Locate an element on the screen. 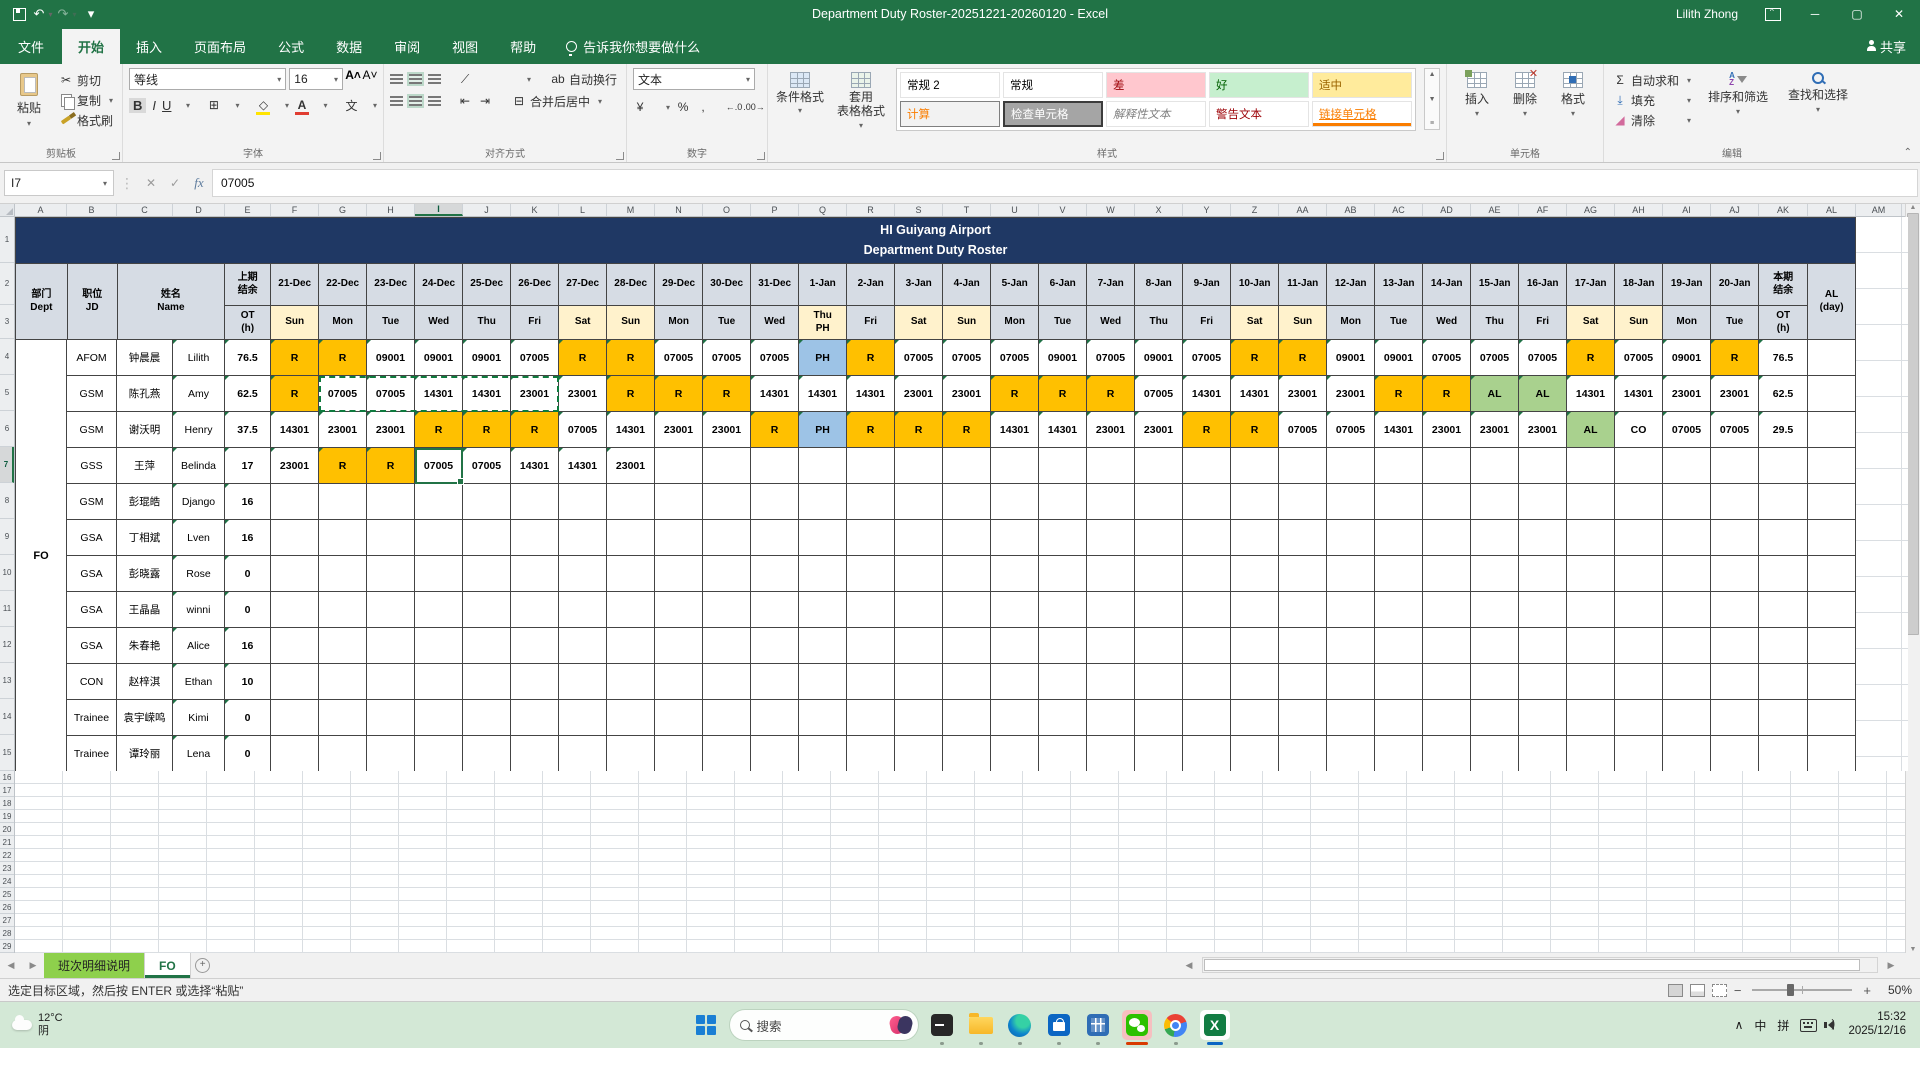 The image size is (1920, 1080). roster-cell: 钟晨晨 is located at coordinates (145, 358).